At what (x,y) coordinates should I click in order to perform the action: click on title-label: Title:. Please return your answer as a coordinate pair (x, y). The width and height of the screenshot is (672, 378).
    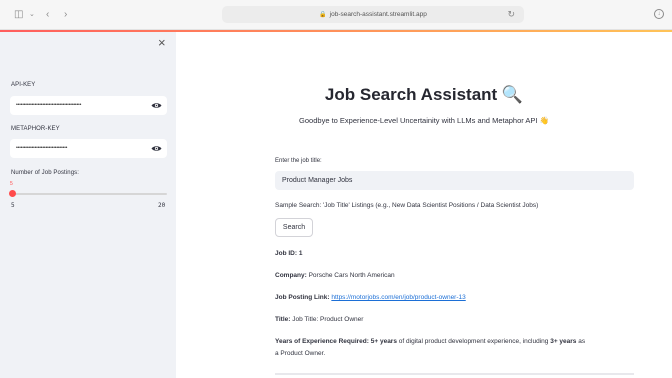
    Looking at the image, I should click on (283, 319).